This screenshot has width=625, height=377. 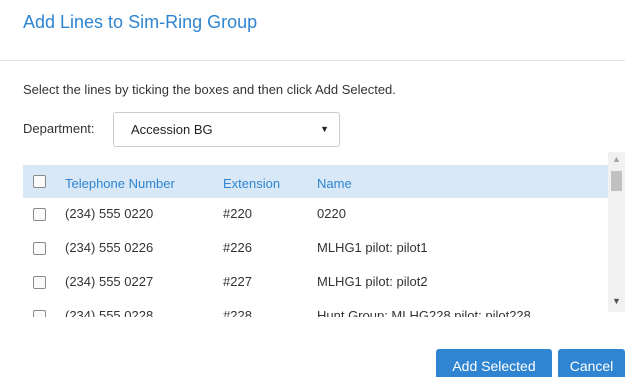 What do you see at coordinates (109, 281) in the screenshot?
I see `telephone-number: (234) 555 0227` at bounding box center [109, 281].